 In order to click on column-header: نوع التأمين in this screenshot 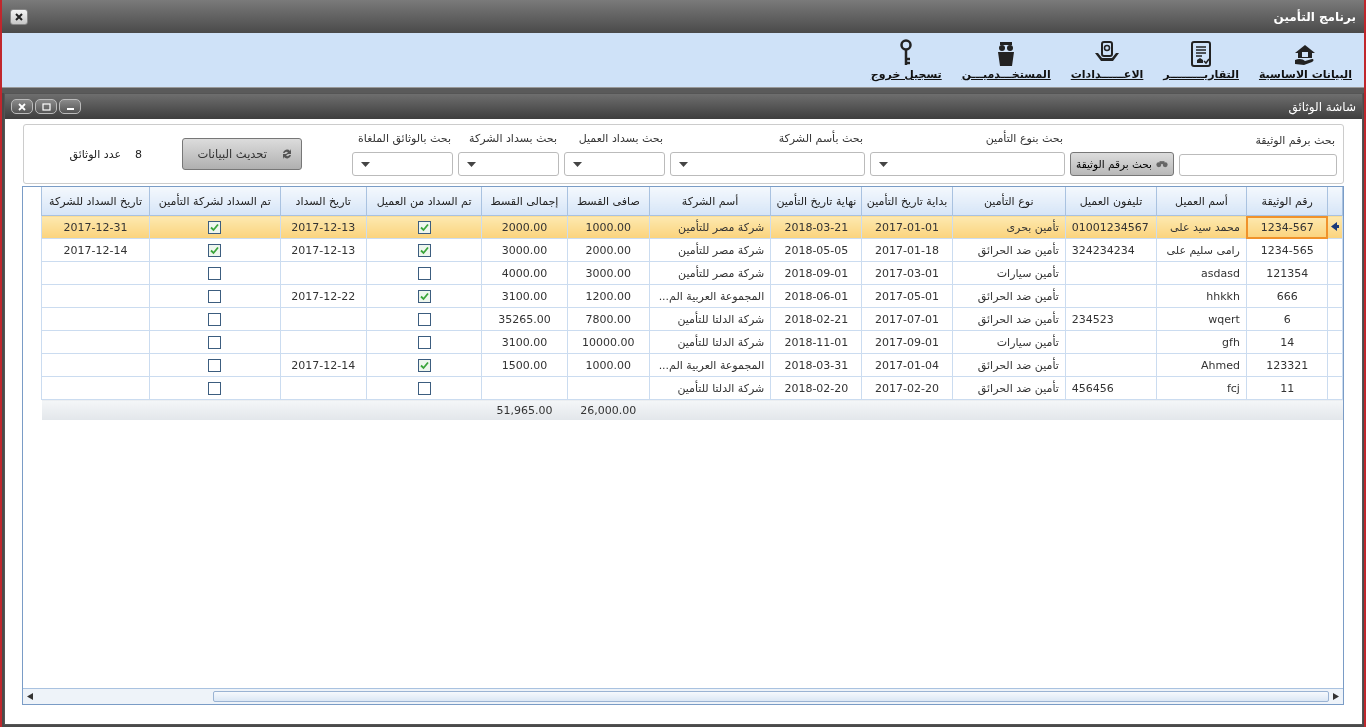, I will do `click(1009, 201)`.